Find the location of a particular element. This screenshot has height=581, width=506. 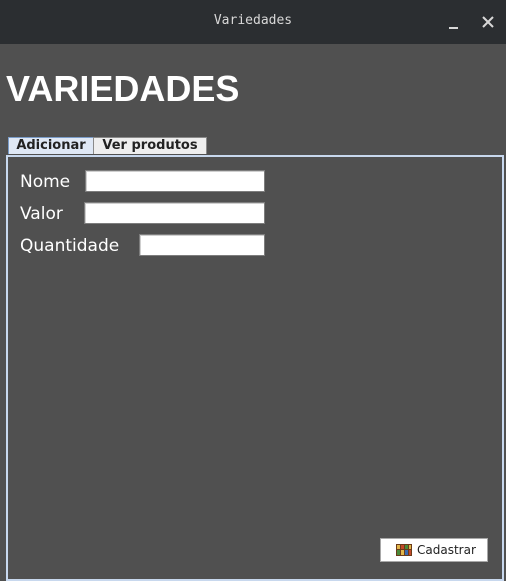

window-title: Variedades is located at coordinates (253, 20).